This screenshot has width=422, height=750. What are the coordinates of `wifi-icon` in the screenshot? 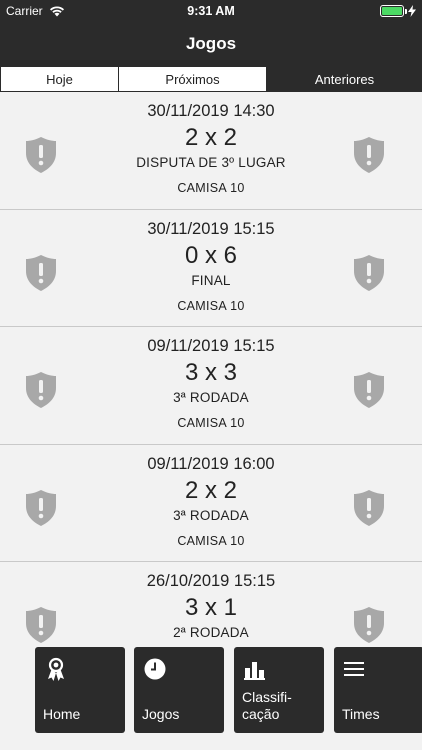 It's located at (56, 11).